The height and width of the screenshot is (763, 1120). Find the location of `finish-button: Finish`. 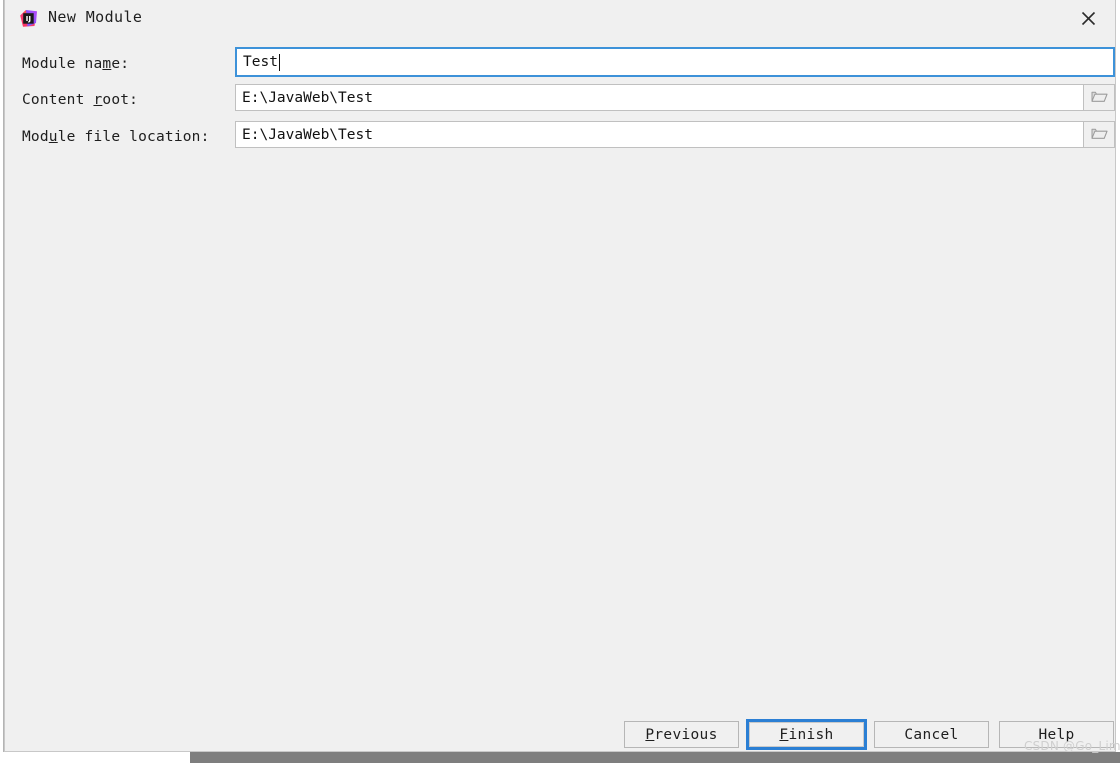

finish-button: Finish is located at coordinates (806, 734).